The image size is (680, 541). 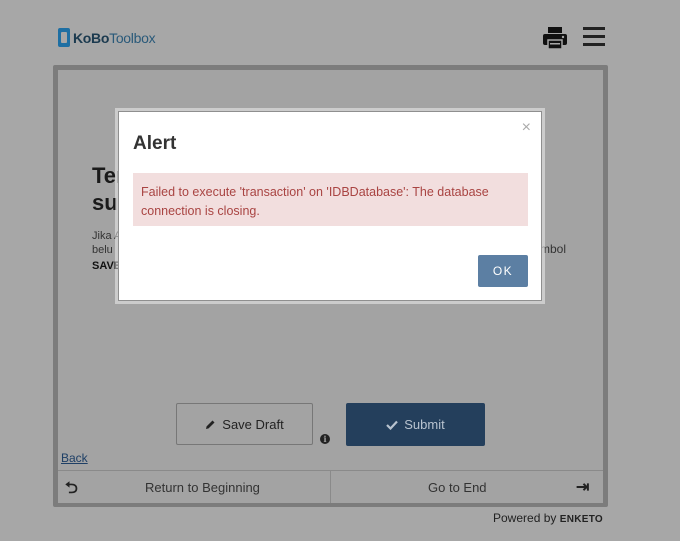 I want to click on question-title-line2: su, so click(x=105, y=202).